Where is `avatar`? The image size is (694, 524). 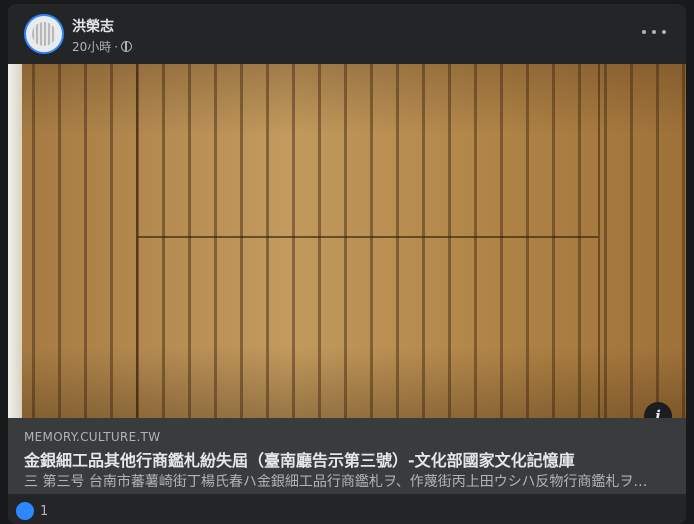
avatar is located at coordinates (44, 34).